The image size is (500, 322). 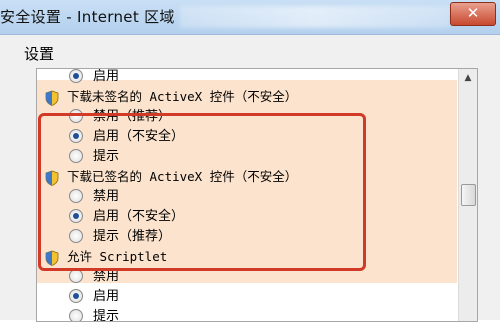 What do you see at coordinates (106, 315) in the screenshot?
I see `row-label: 提示` at bounding box center [106, 315].